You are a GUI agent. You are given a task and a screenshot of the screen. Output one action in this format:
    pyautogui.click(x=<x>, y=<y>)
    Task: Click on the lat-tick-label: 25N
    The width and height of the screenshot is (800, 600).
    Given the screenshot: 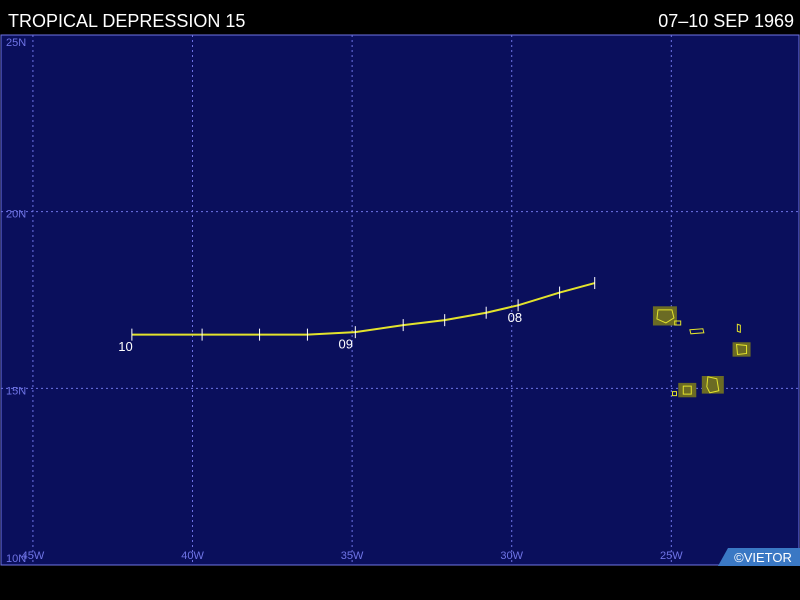 What is the action you would take?
    pyautogui.click(x=16, y=43)
    